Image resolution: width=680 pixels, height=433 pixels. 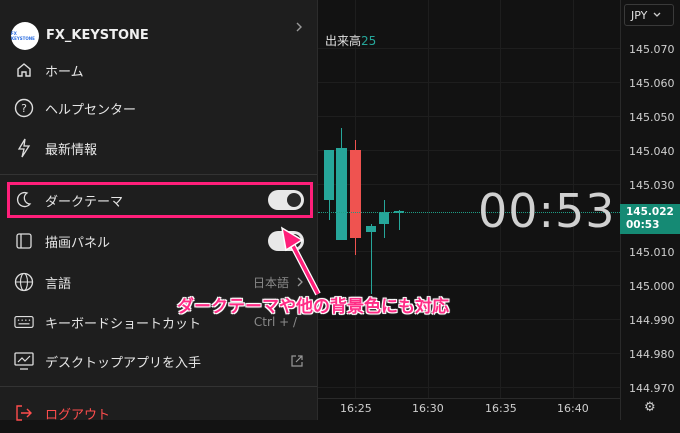 I want to click on menu-item-label: 言語, so click(x=58, y=284).